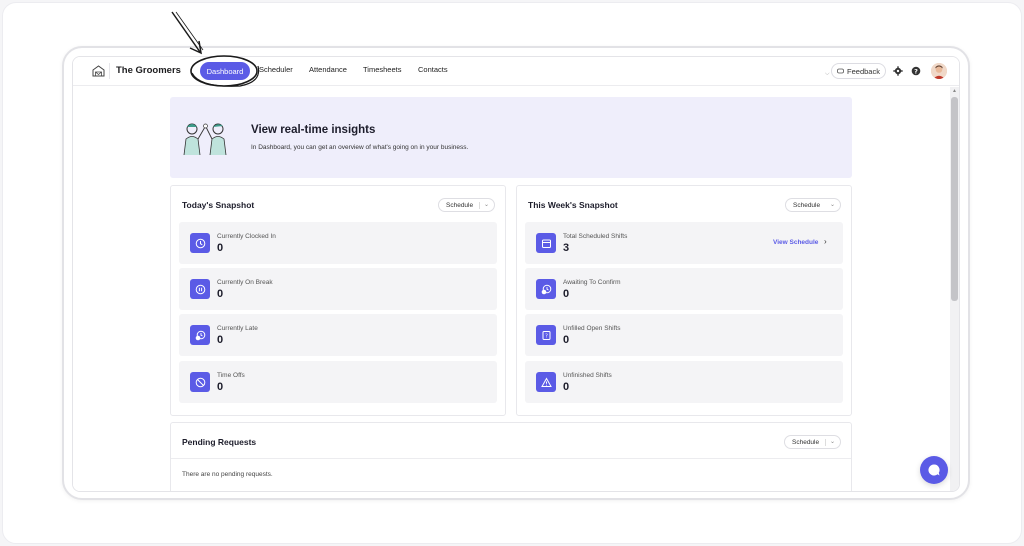  Describe the element at coordinates (460, 205) in the screenshot. I see `today-dropdown-label: Schedule` at that location.